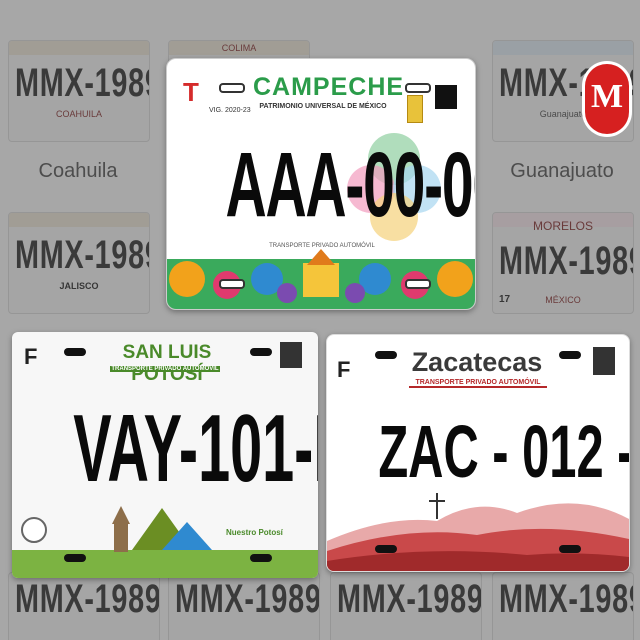 Image resolution: width=640 pixels, height=640 pixels. I want to click on plate-registration-number: VAY-101-B, so click(195, 448).